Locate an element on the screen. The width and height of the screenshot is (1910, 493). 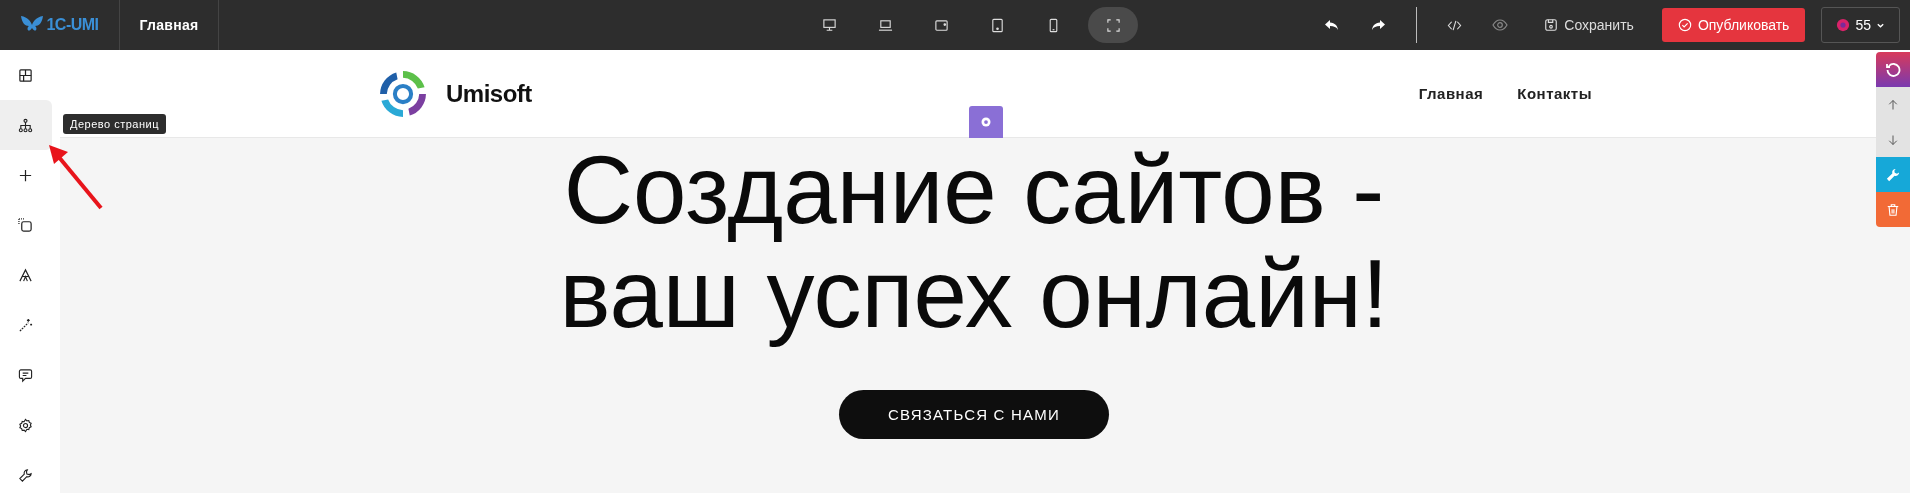
square-icon is located at coordinates (25, 225).